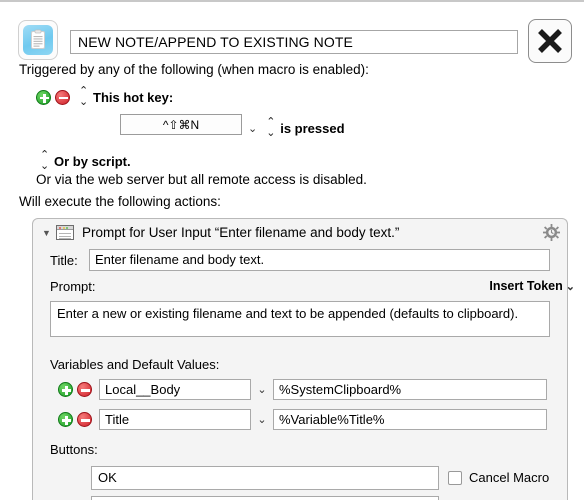 The image size is (584, 500). Describe the element at coordinates (410, 389) in the screenshot. I see `variable-value-input: %SystemClipboard%` at that location.